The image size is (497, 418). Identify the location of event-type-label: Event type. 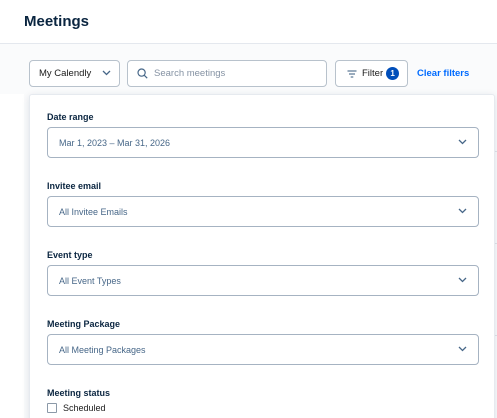
(70, 255).